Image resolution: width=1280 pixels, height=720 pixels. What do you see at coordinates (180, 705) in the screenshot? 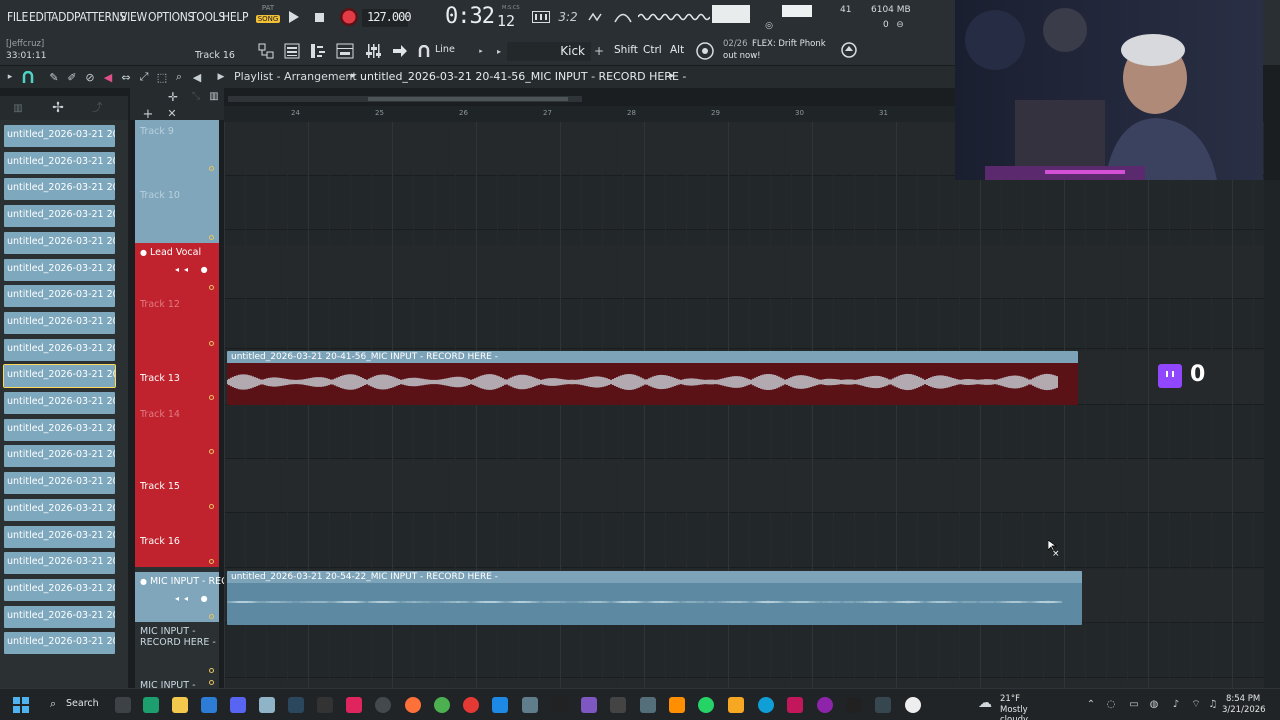
I see `file-explorer-icon` at bounding box center [180, 705].